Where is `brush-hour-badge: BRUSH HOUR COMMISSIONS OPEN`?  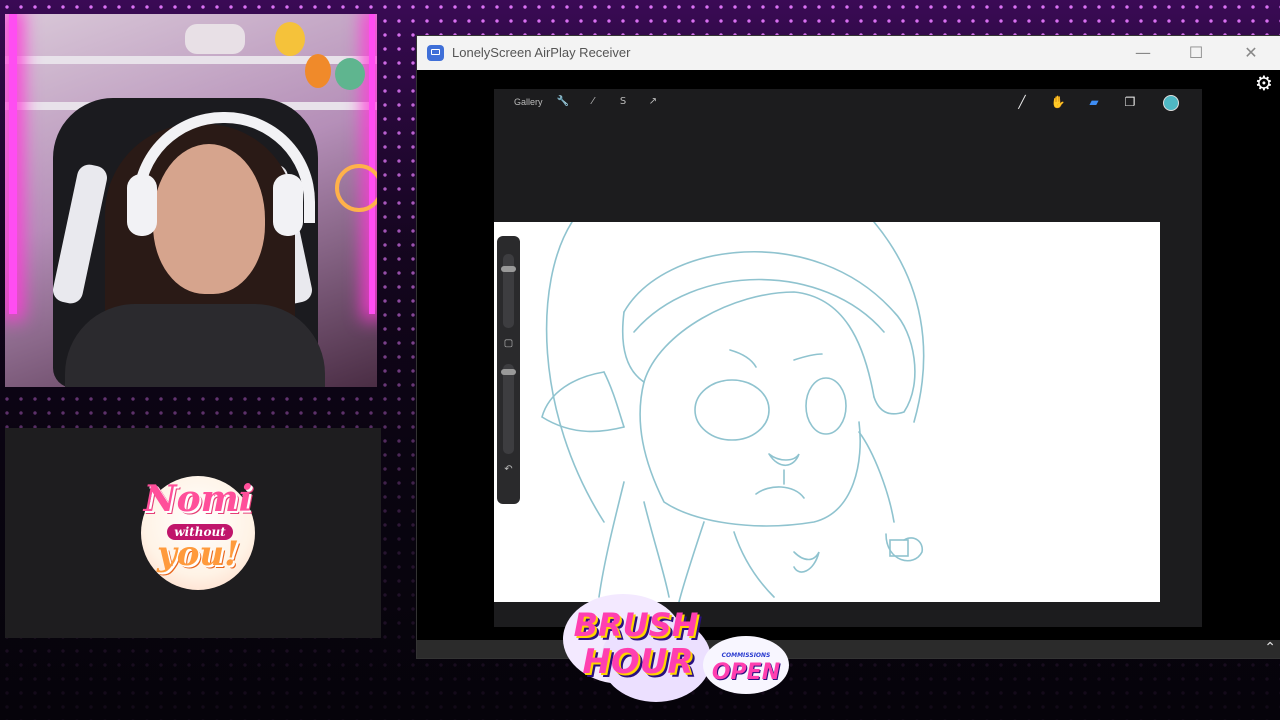
brush-hour-badge: BRUSH HOUR COMMISSIONS OPEN is located at coordinates (675, 650).